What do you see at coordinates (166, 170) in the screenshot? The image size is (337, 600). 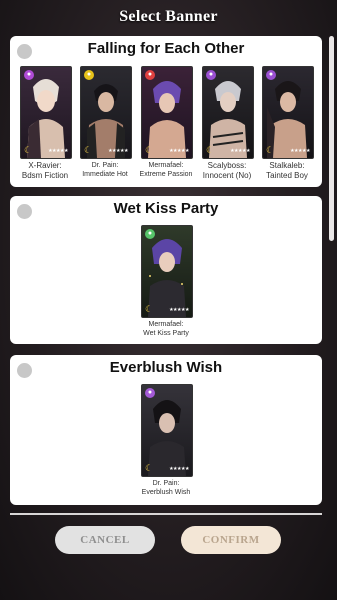 I see `character-caption: Mermafael: Extreme Passion` at bounding box center [166, 170].